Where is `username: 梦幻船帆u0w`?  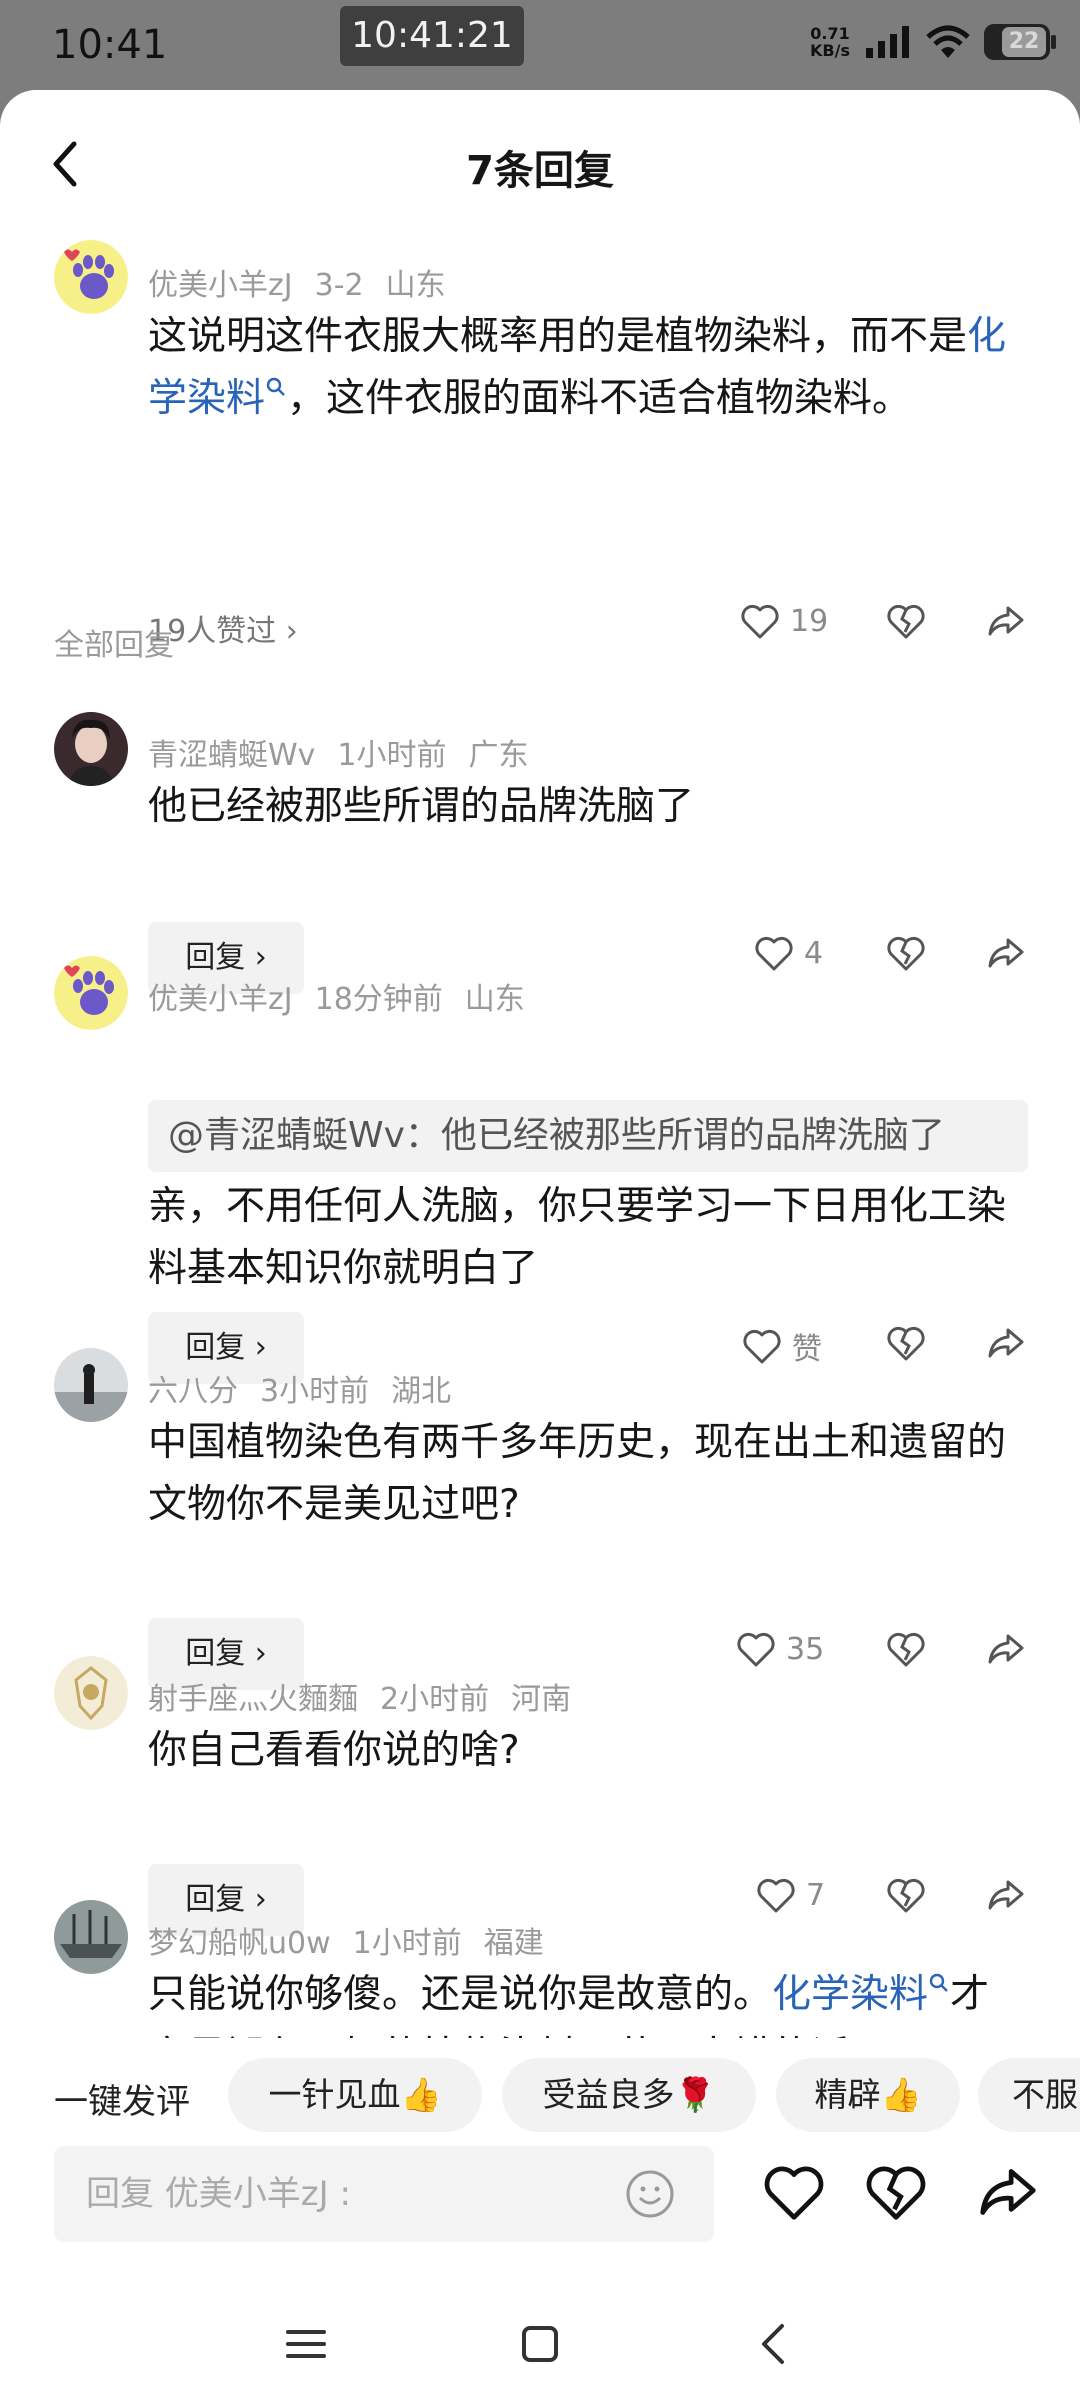
username: 梦幻船帆u0w is located at coordinates (239, 1943).